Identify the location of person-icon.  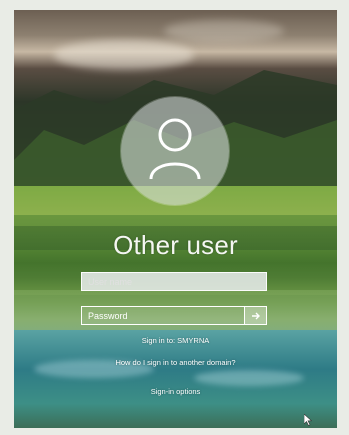
(175, 149).